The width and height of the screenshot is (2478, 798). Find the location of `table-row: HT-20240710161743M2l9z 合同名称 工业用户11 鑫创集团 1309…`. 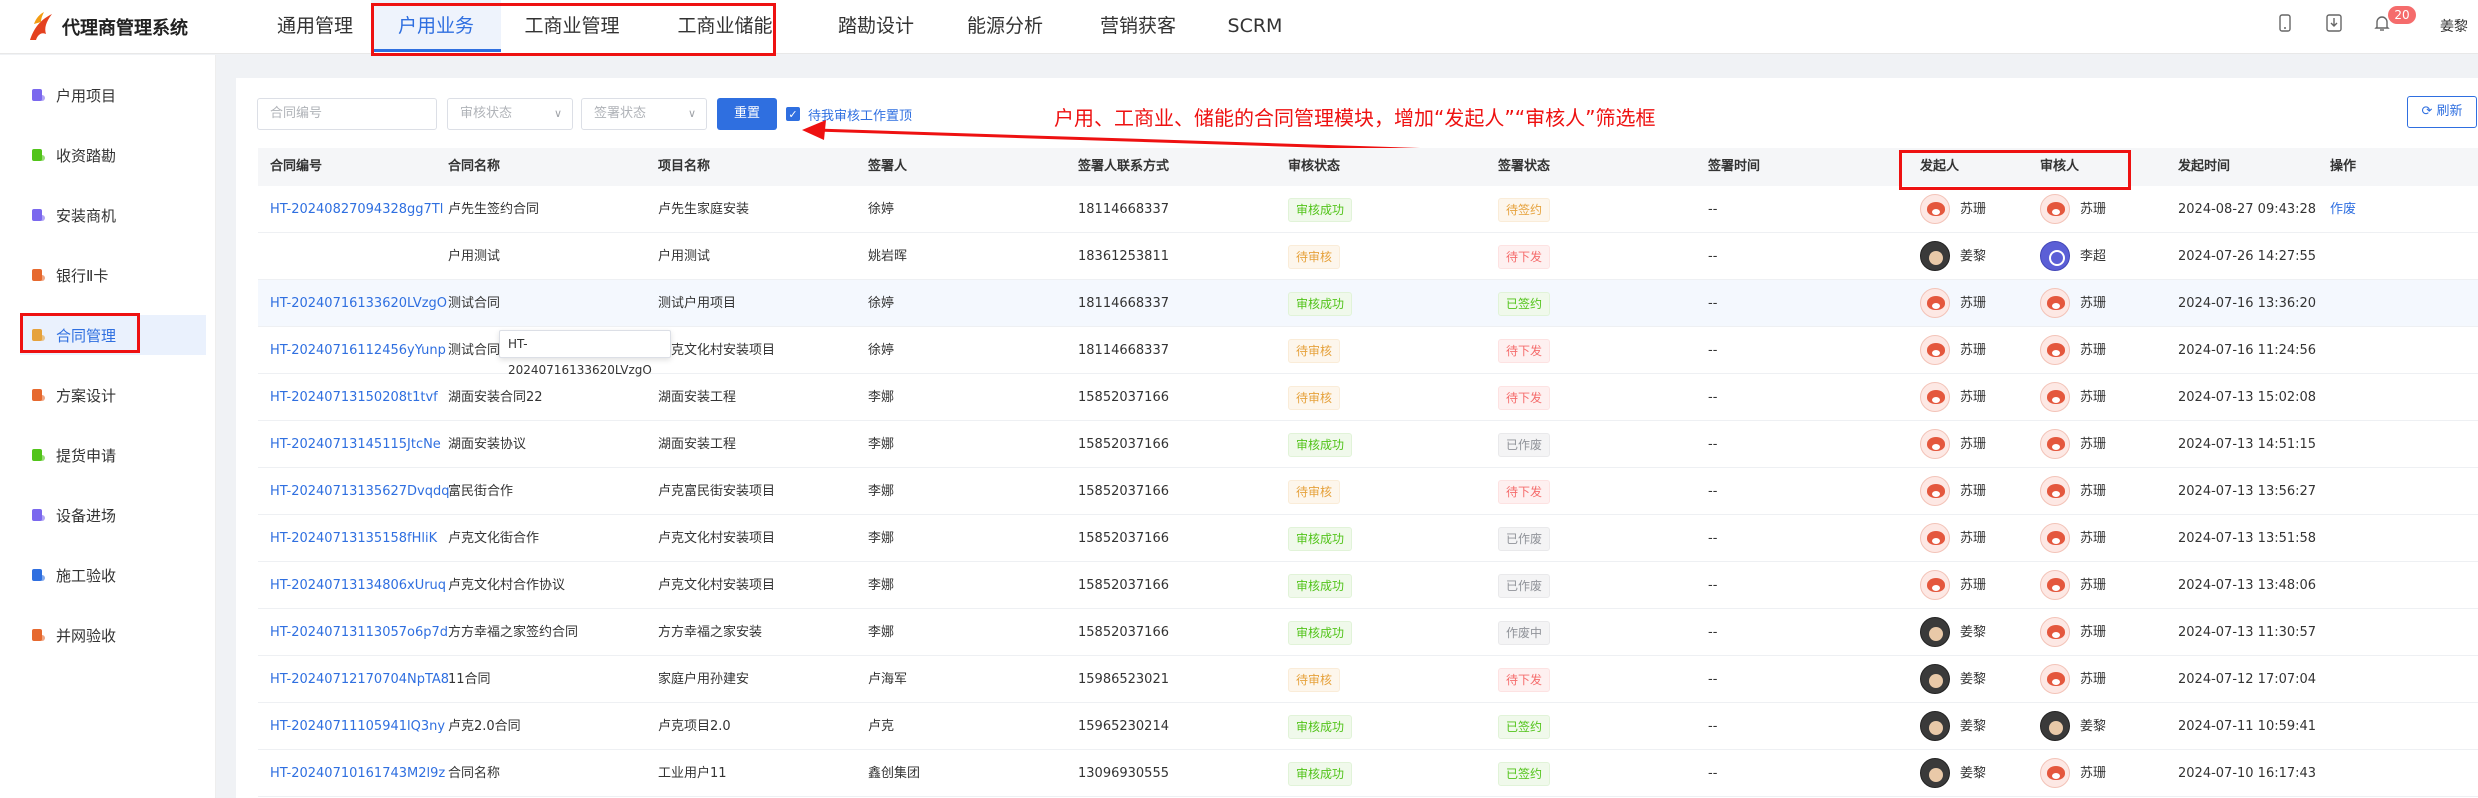

table-row: HT-20240710161743M2l9z 合同名称 工业用户11 鑫创集团 1309… is located at coordinates (1368, 773).